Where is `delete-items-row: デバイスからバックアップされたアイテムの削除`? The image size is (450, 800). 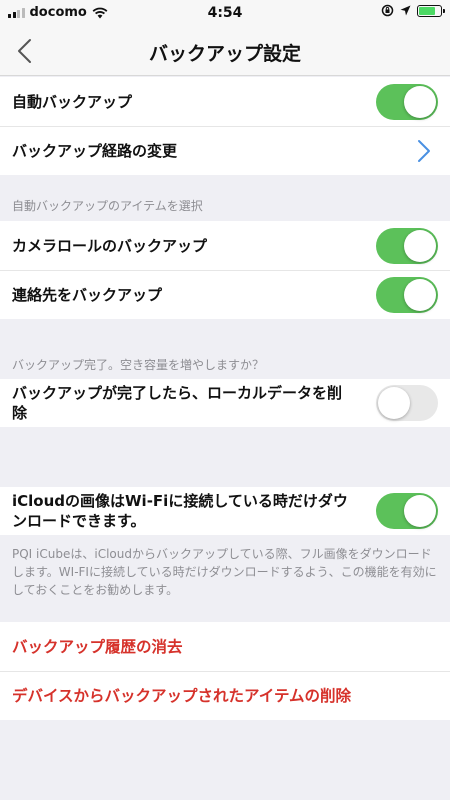 delete-items-row: デバイスからバックアップされたアイテムの削除 is located at coordinates (225, 695).